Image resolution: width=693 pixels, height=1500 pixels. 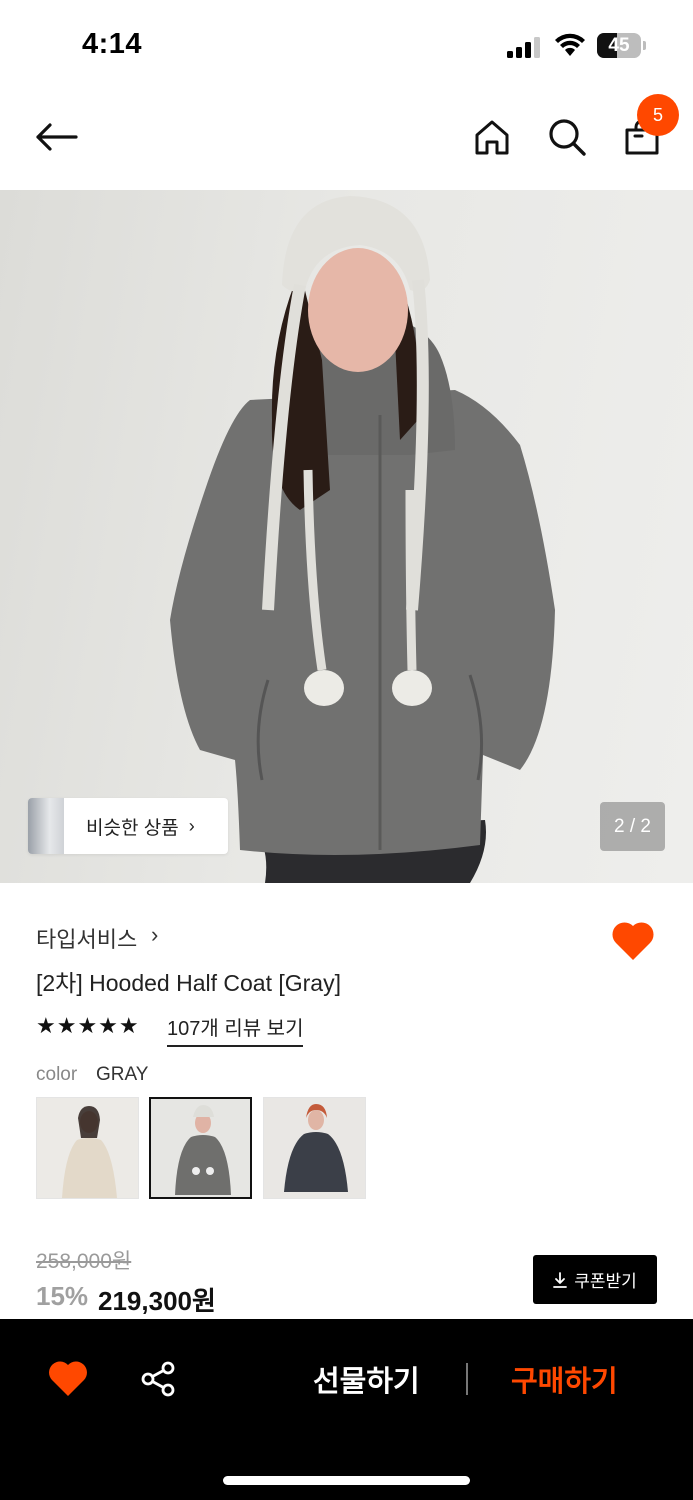 I want to click on discount-rate: 15%, so click(x=62, y=1296).